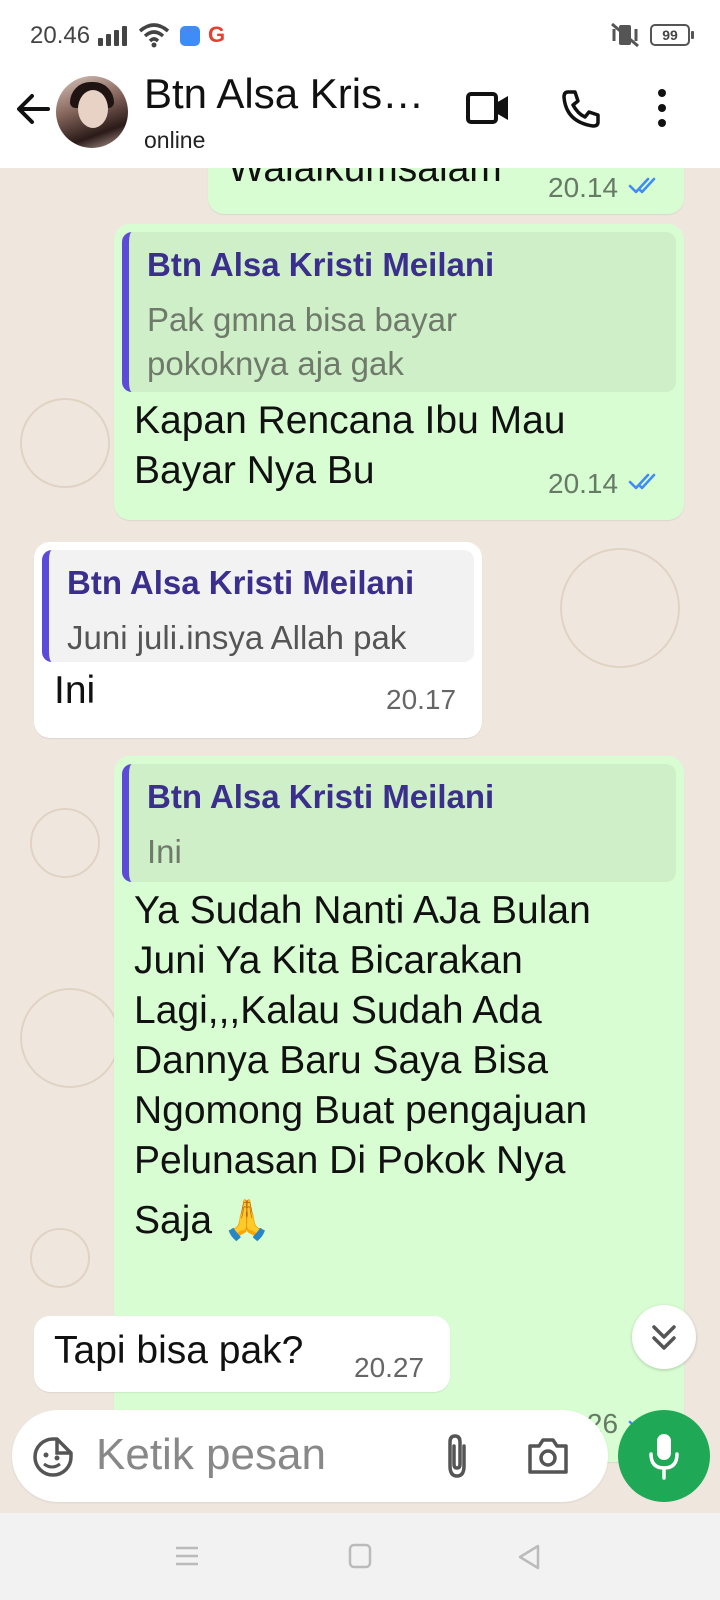 The height and width of the screenshot is (1600, 720). I want to click on microphone-icon, so click(664, 1457).